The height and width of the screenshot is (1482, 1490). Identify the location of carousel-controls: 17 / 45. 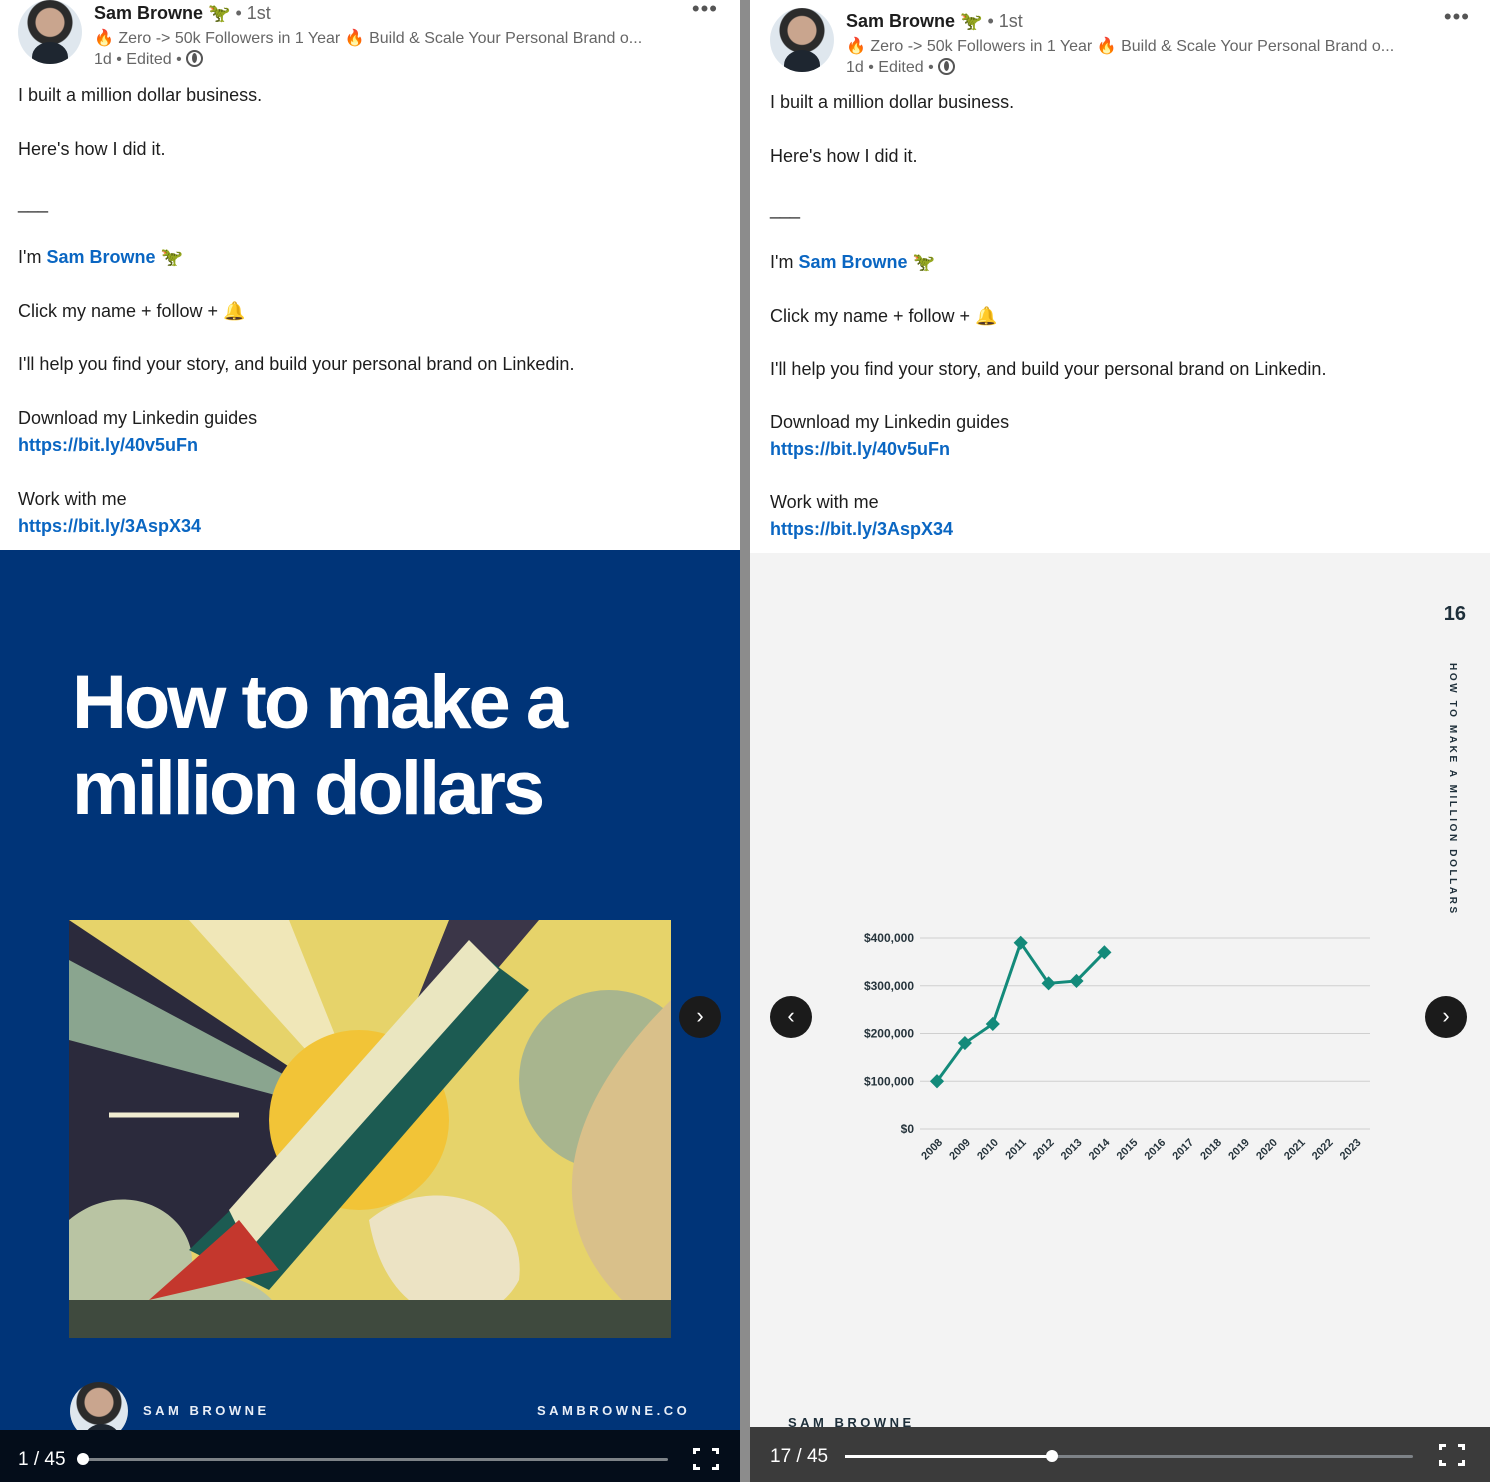
(1120, 1454).